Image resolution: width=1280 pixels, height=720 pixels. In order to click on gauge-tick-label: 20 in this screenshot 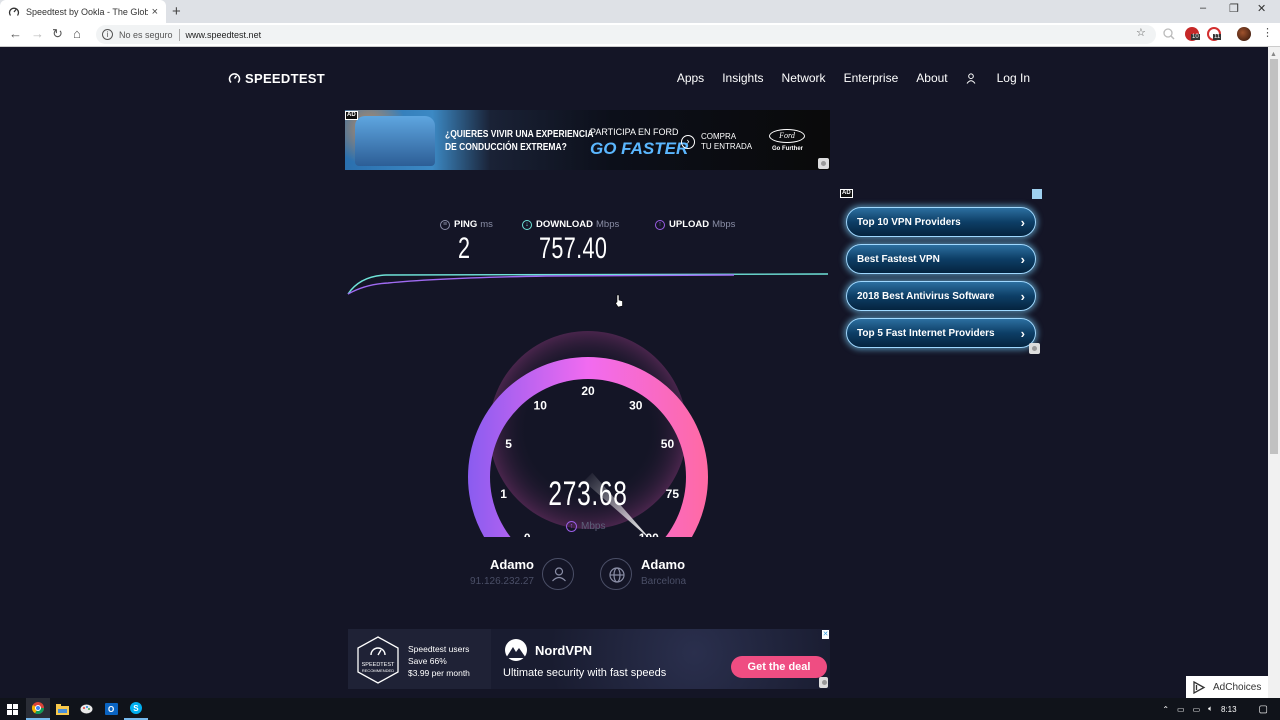, I will do `click(588, 391)`.